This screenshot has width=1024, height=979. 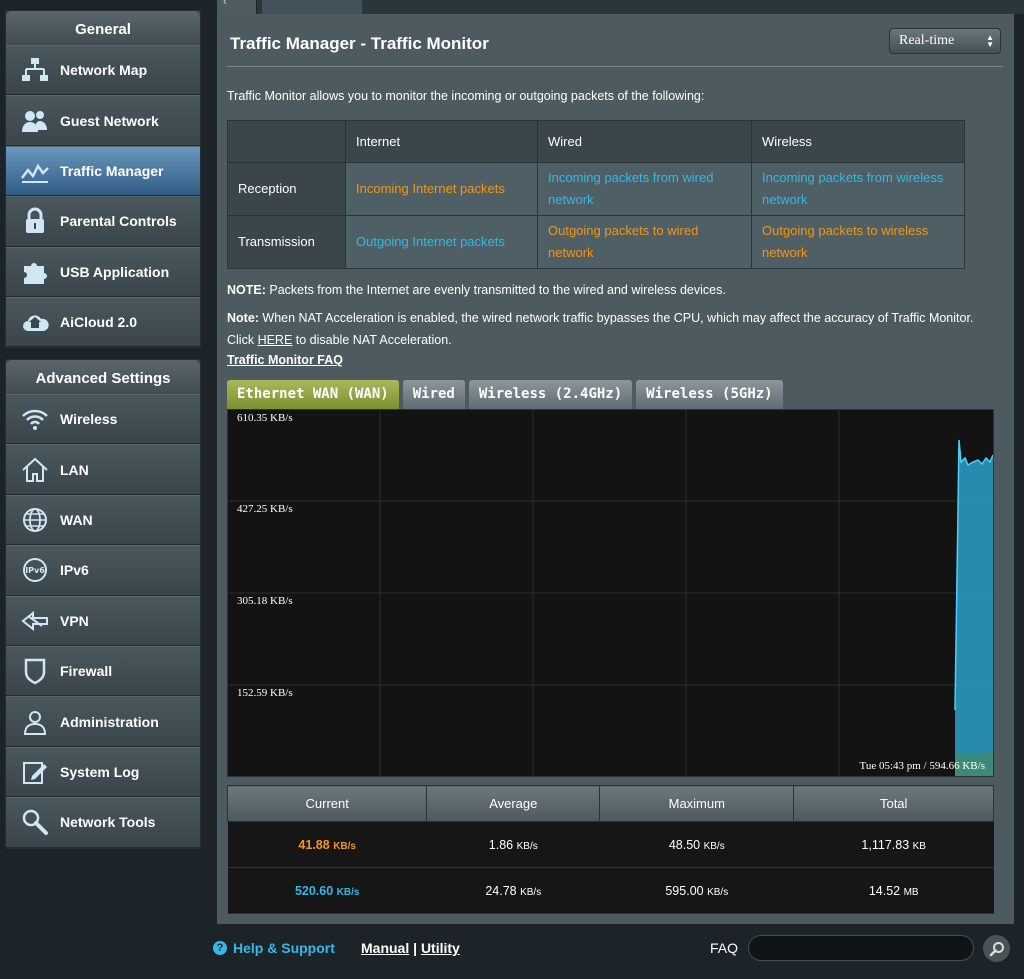 What do you see at coordinates (284, 948) in the screenshot?
I see `help-label: Help & Support` at bounding box center [284, 948].